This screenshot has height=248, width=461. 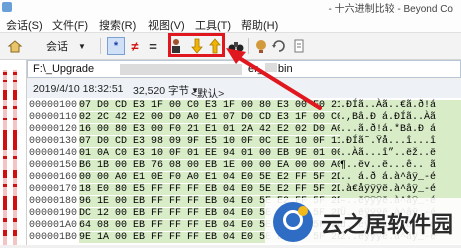 What do you see at coordinates (387, 224) in the screenshot?
I see `watermark-text: 云之居软件园` at bounding box center [387, 224].